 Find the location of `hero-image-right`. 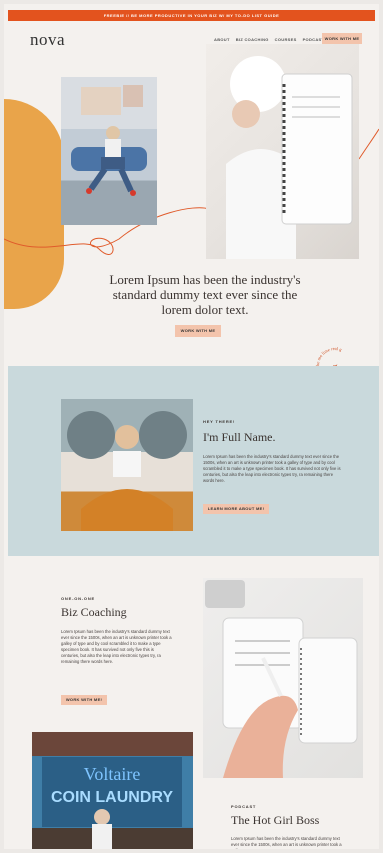

hero-image-right is located at coordinates (282, 151).